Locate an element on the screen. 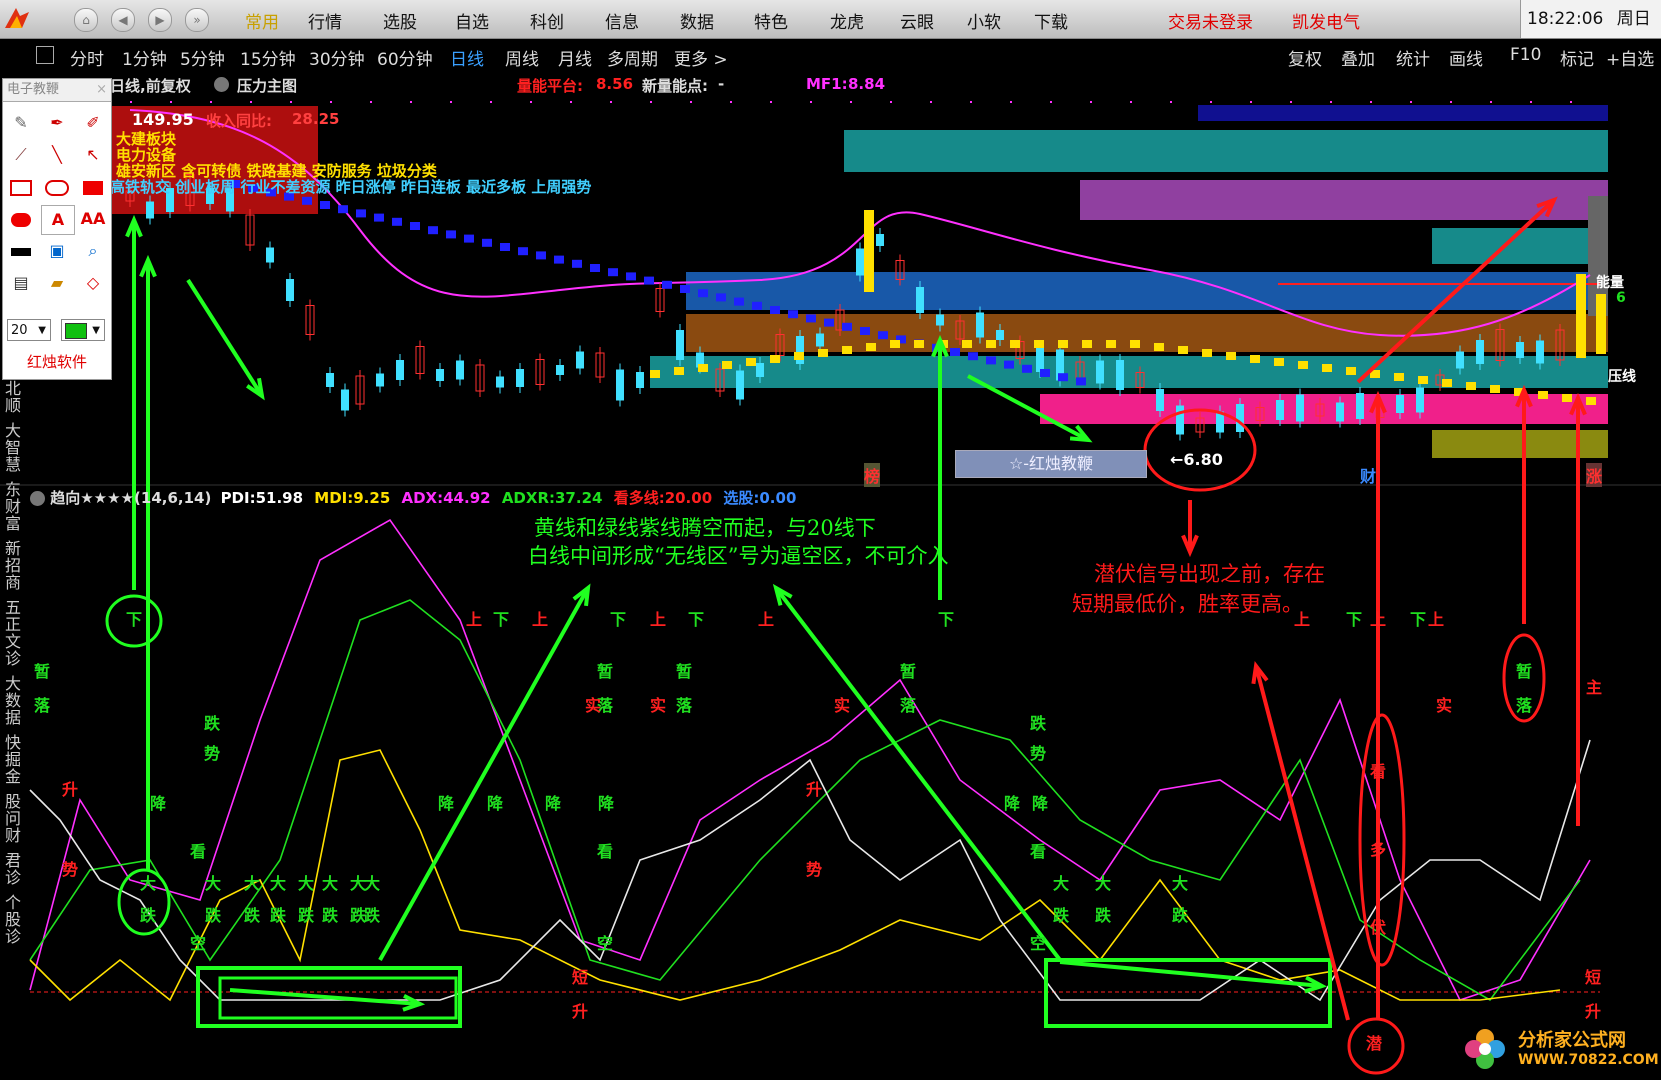 The width and height of the screenshot is (1661, 1080). screen-capture-icon: ▣ is located at coordinates (57, 251).